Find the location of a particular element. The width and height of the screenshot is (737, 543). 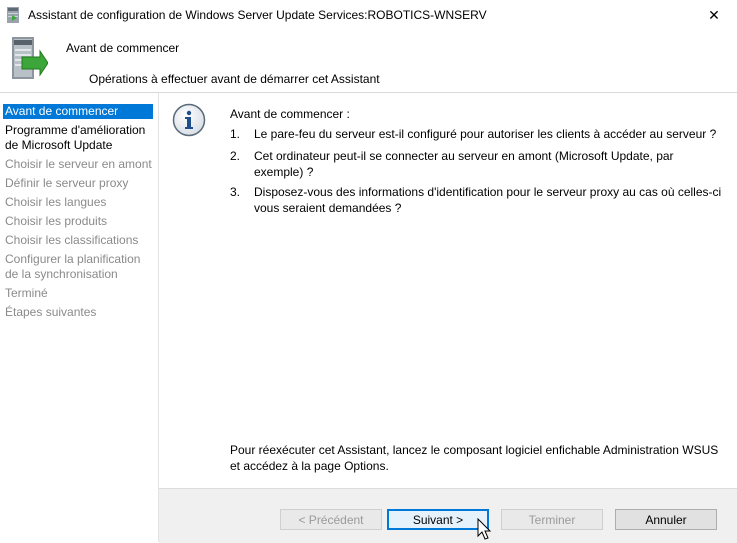

button-bar: < Précédent Suivant > Terminer Annuler is located at coordinates (448, 515).